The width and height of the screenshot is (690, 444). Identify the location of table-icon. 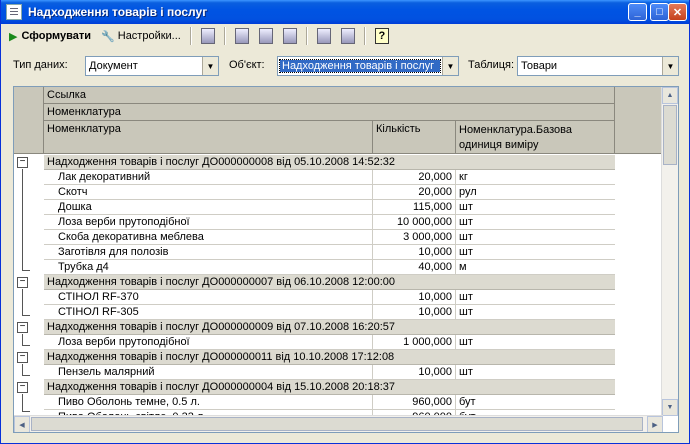
(289, 36).